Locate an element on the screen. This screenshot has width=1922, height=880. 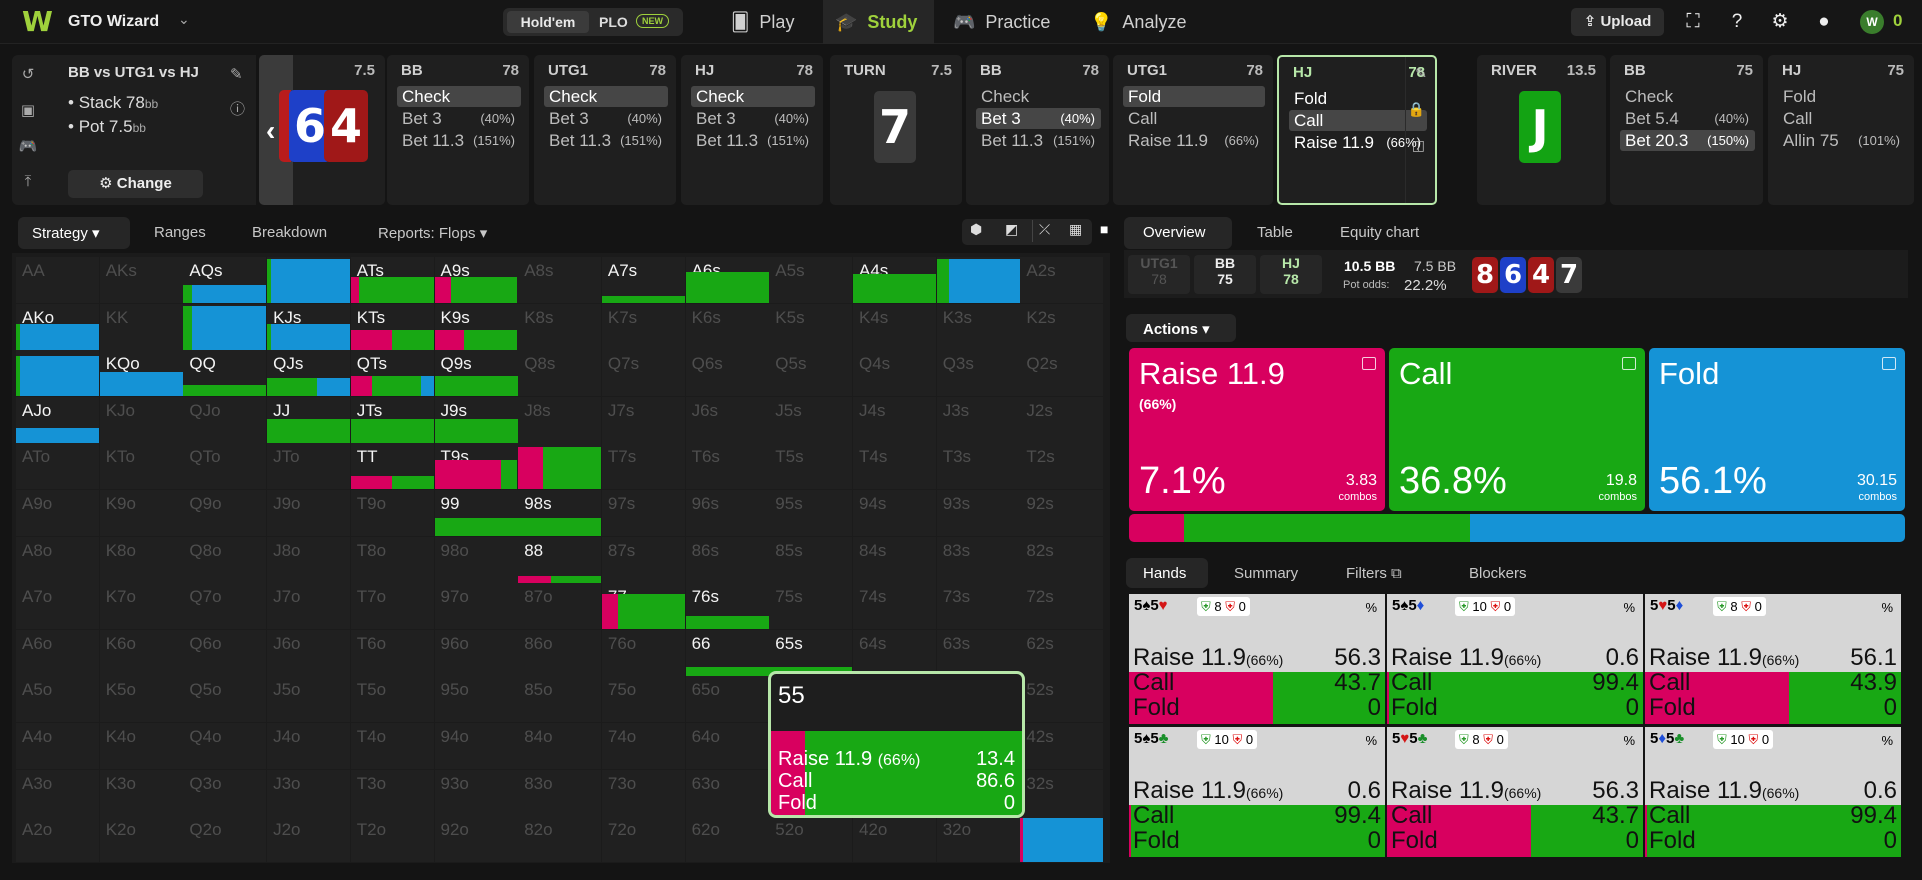
hand-cell-85s: 85s is located at coordinates (811, 559).